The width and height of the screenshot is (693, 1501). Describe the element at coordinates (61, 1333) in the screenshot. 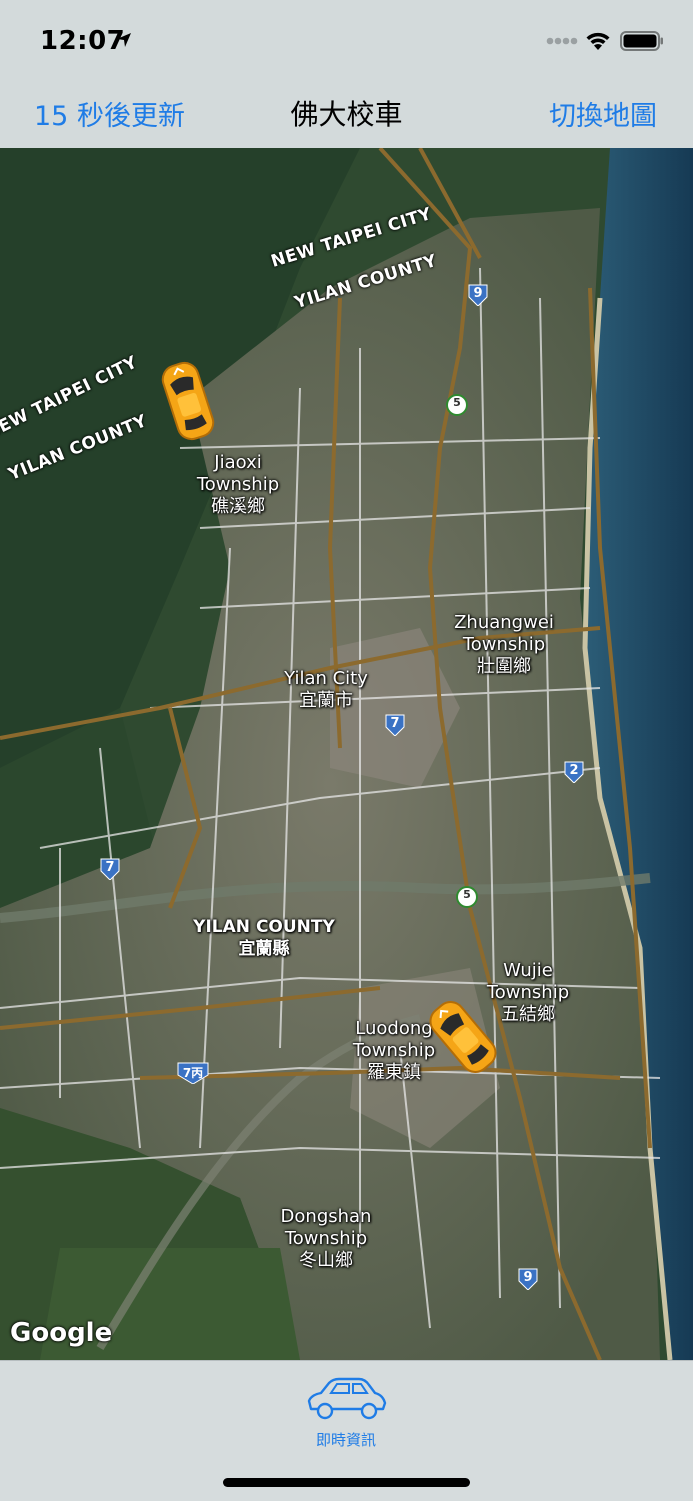

I see `google-attribution-logo: Google` at that location.